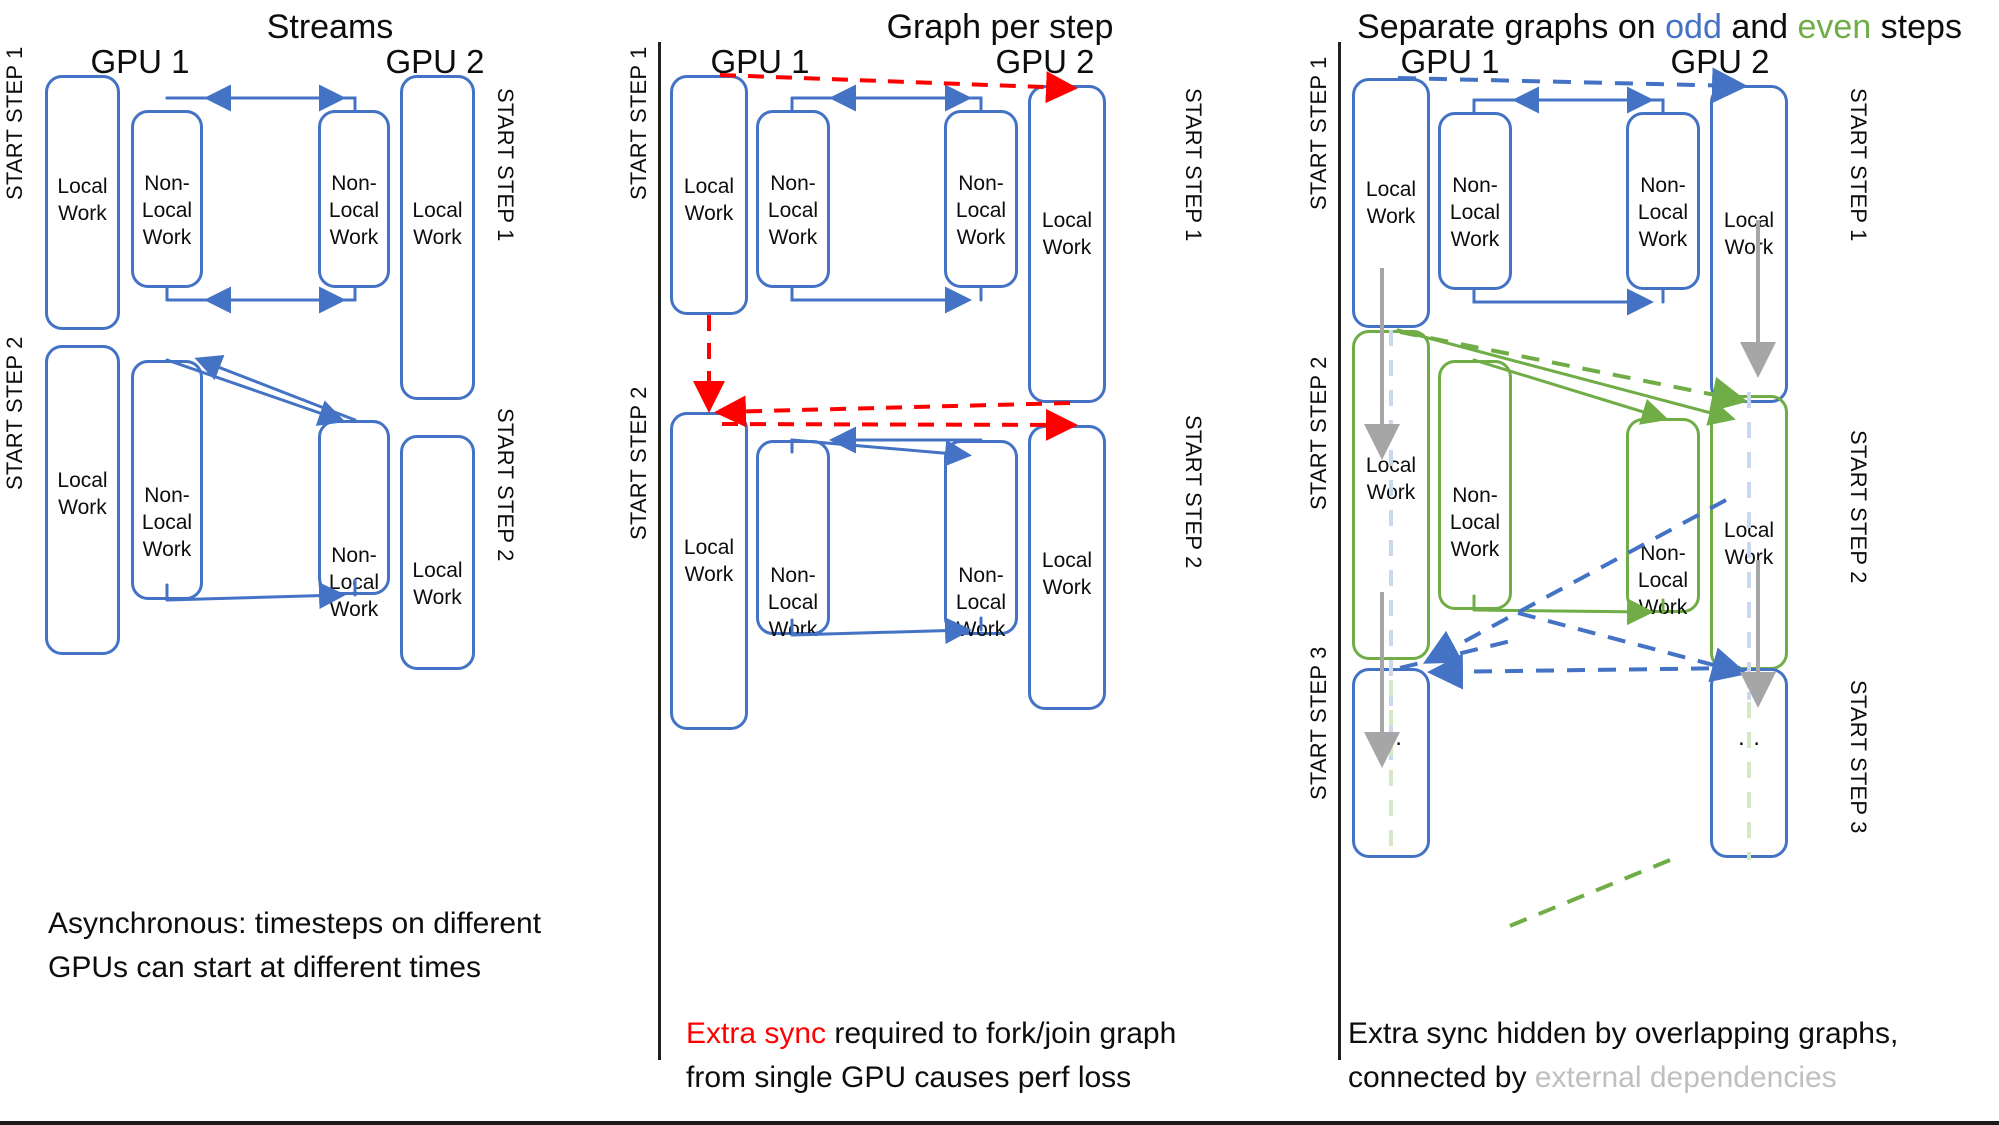  Describe the element at coordinates (1623, 1033) in the screenshot. I see `caption-line-1: Extra sync hidden by overlapping graphs,` at that location.